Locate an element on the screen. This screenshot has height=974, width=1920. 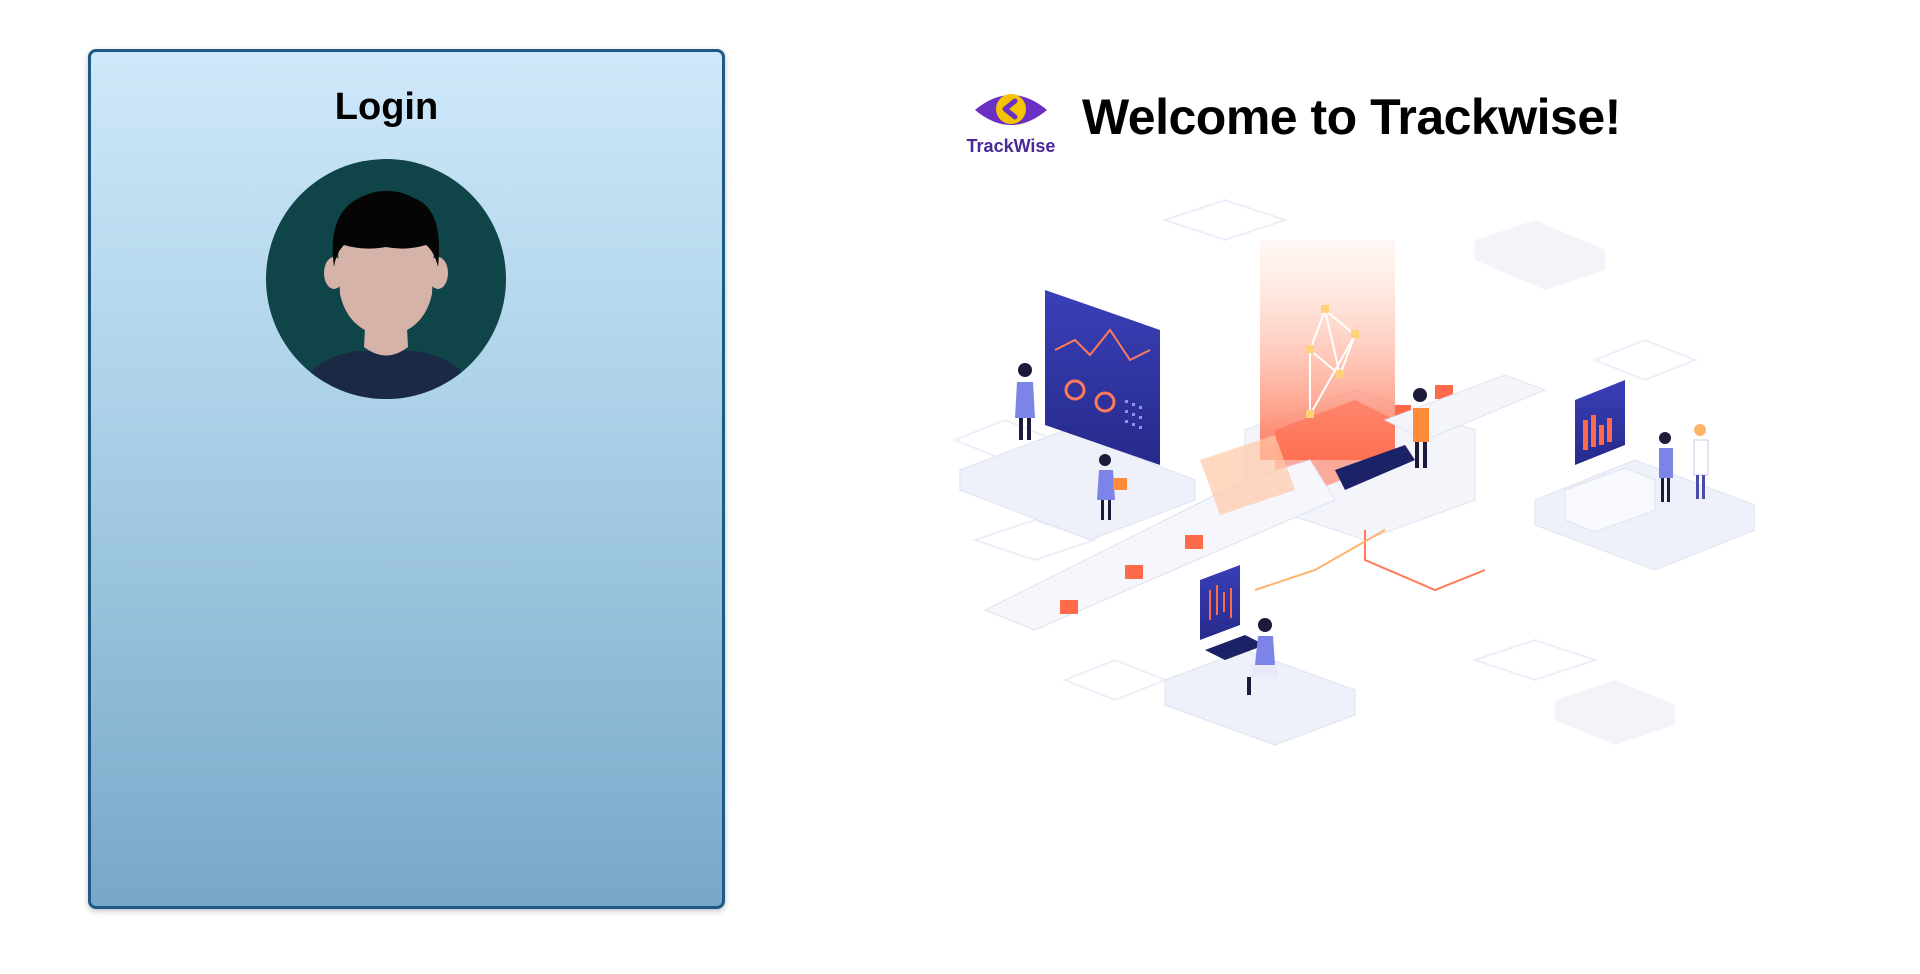
user-avatar-icon is located at coordinates (386, 279).